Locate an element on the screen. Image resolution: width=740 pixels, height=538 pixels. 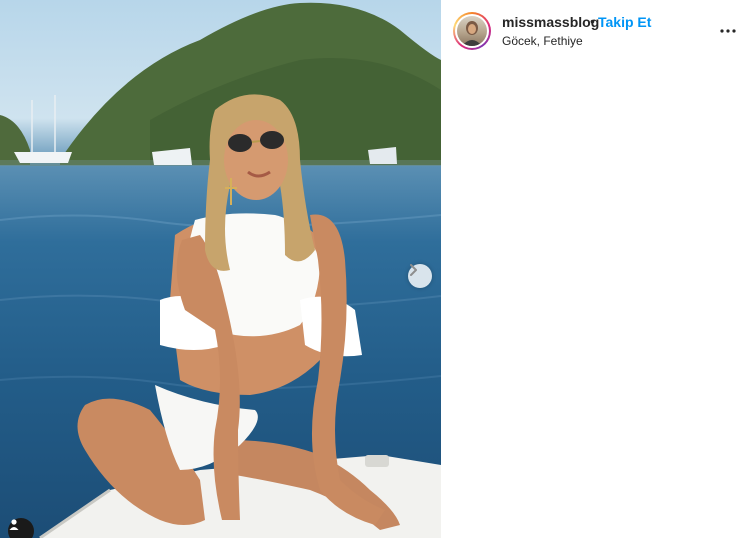
next-photo-button is located at coordinates (420, 276).